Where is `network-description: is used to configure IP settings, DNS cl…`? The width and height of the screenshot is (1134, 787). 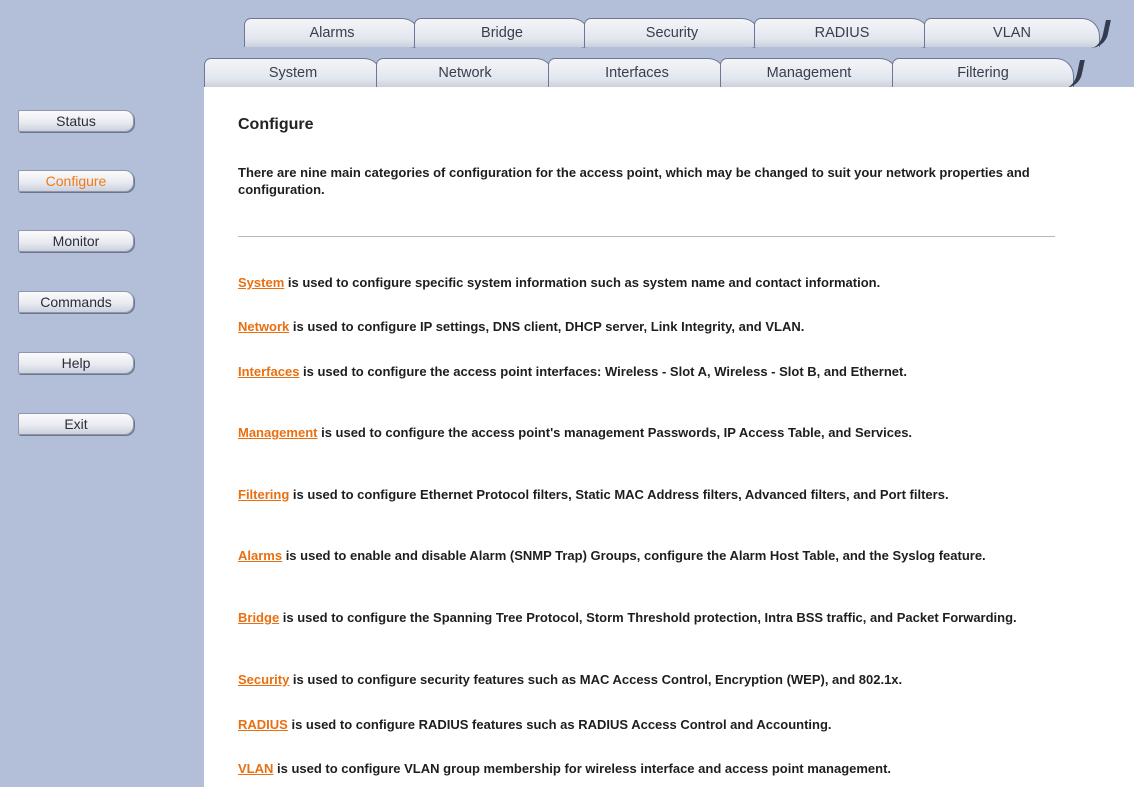
network-description: is used to configure IP settings, DNS cl… is located at coordinates (547, 326).